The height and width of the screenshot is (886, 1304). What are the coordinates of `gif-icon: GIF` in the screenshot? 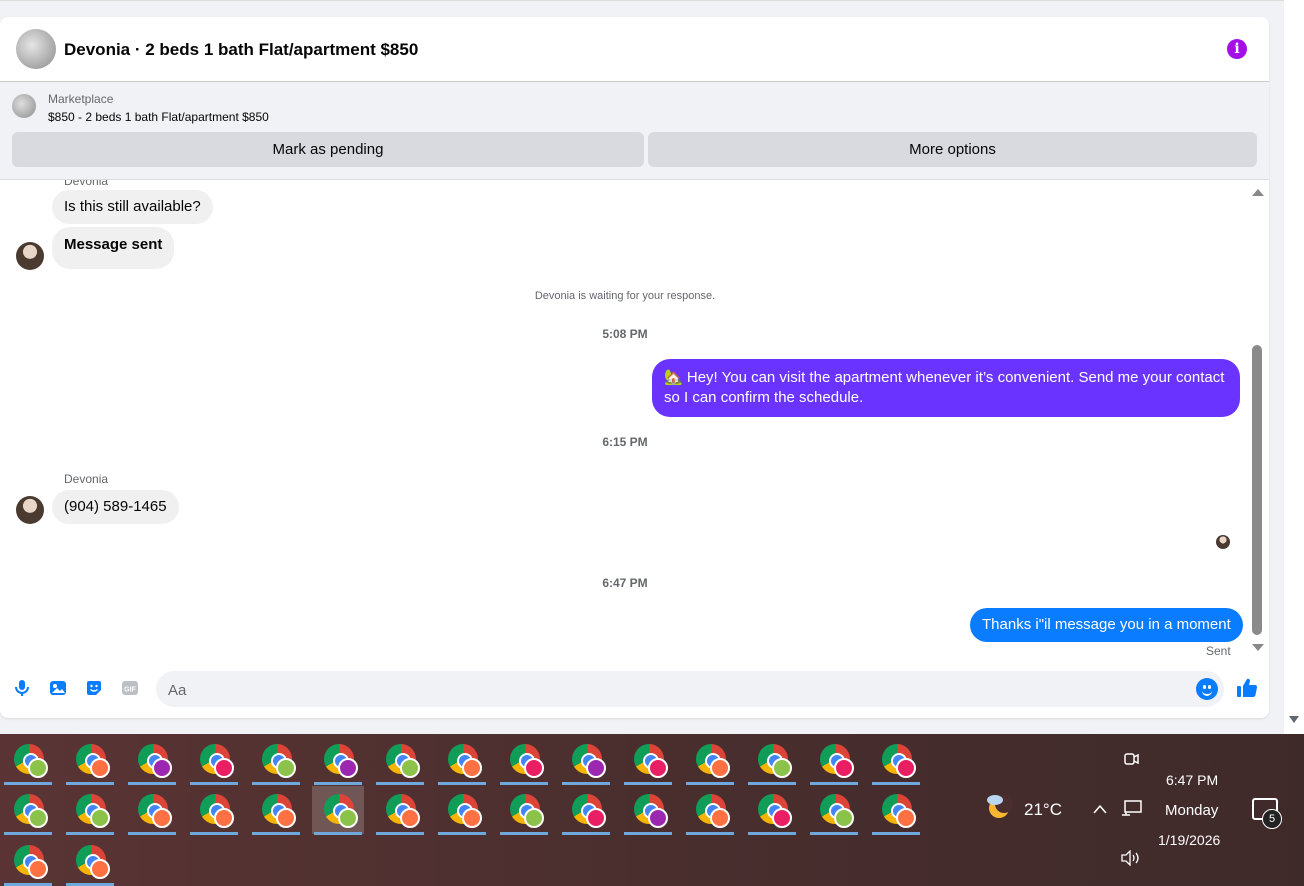 It's located at (130, 688).